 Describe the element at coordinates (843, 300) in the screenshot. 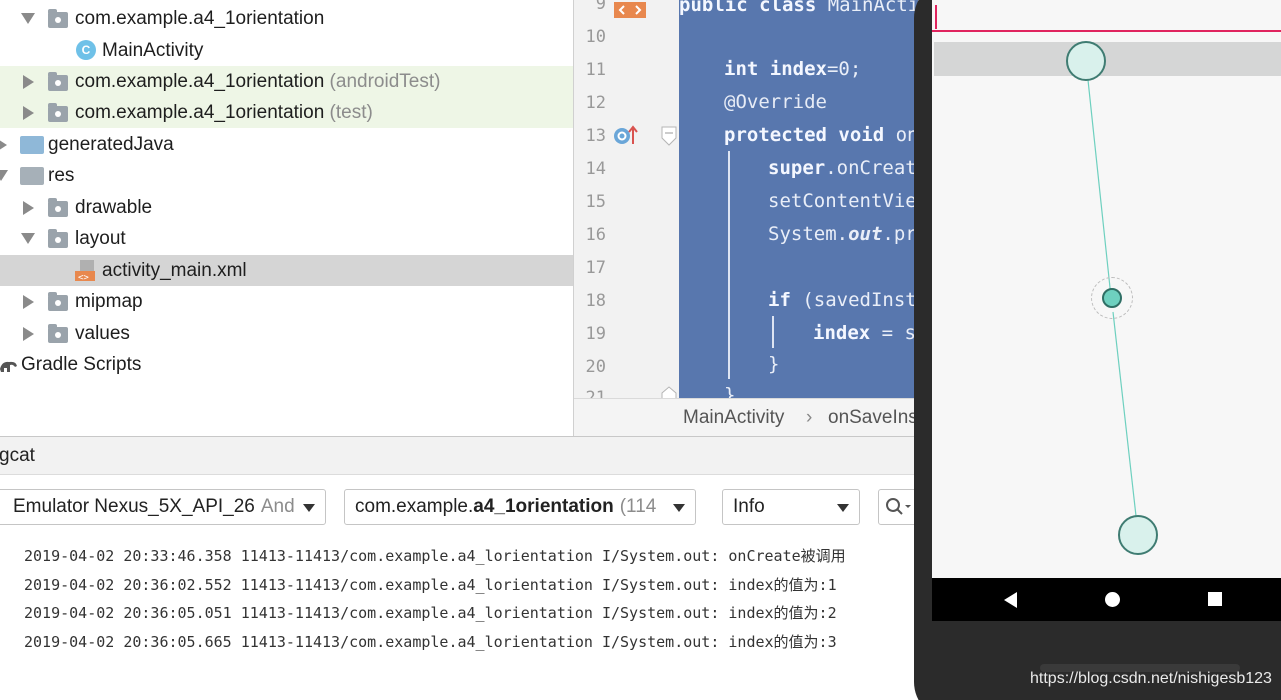

I see `code-line-18: if (savedInsta` at that location.